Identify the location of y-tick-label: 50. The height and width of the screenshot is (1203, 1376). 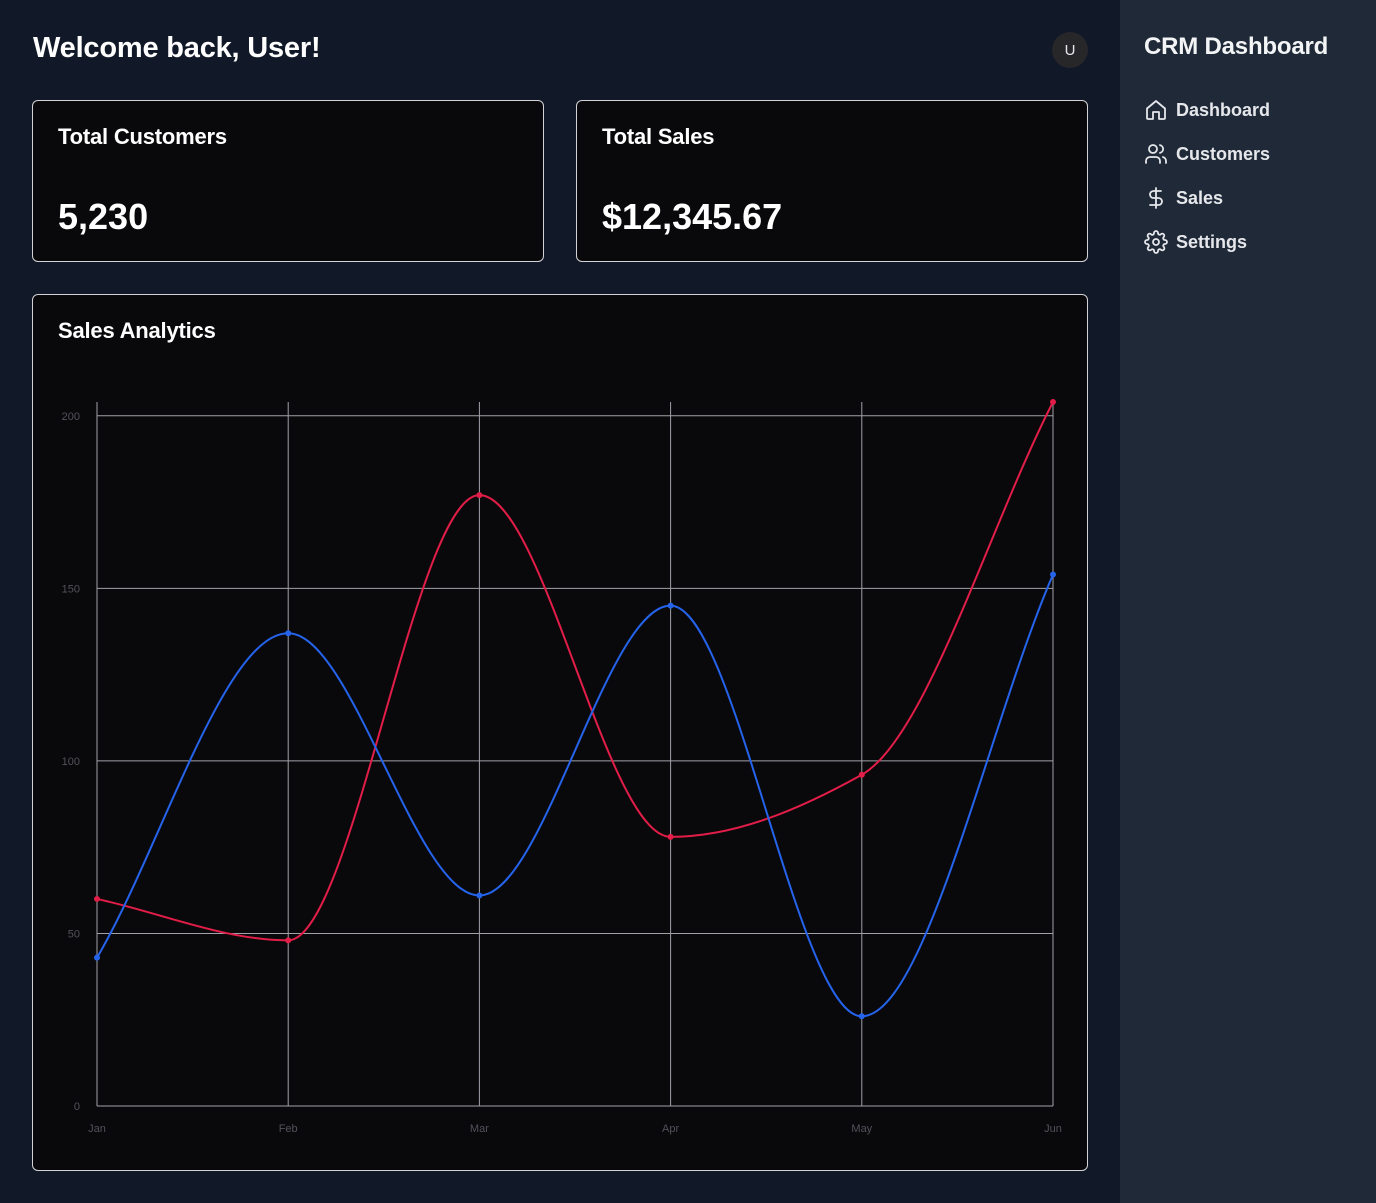
(74, 934).